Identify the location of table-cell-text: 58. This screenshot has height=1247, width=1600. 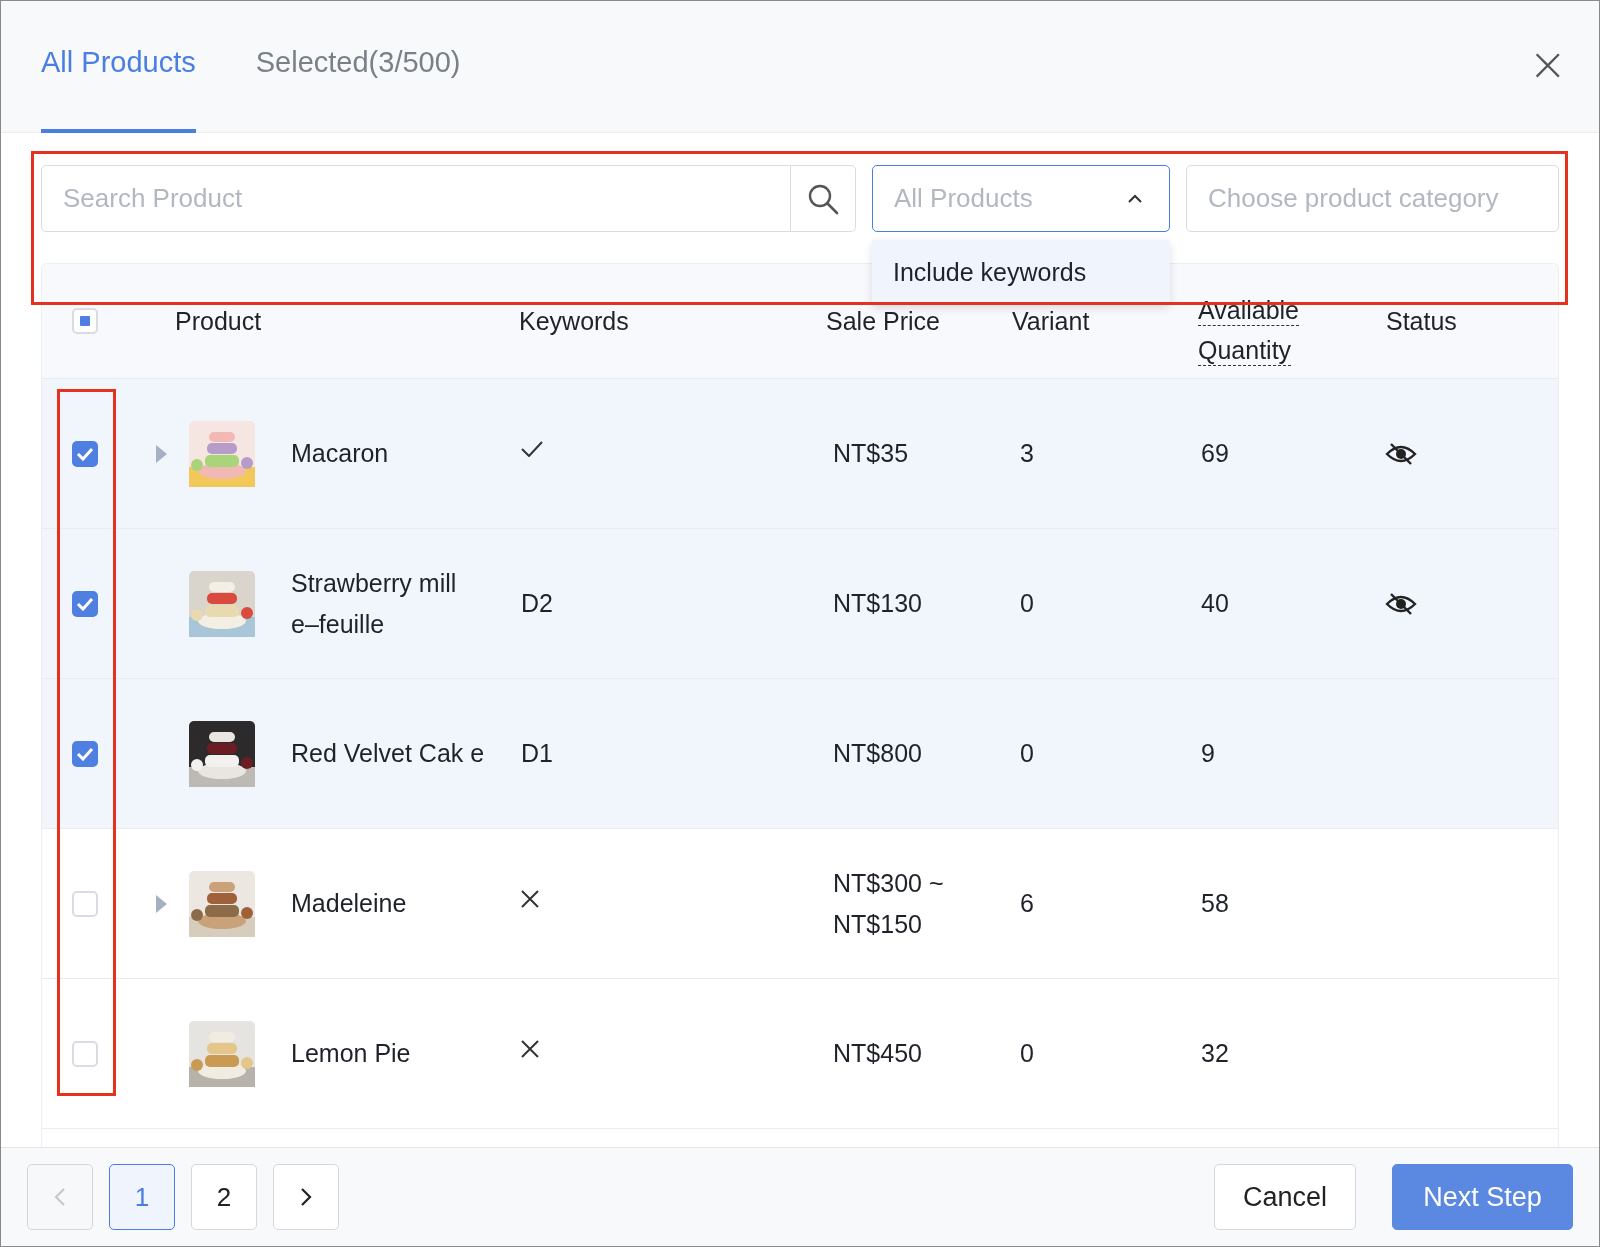
(1215, 903).